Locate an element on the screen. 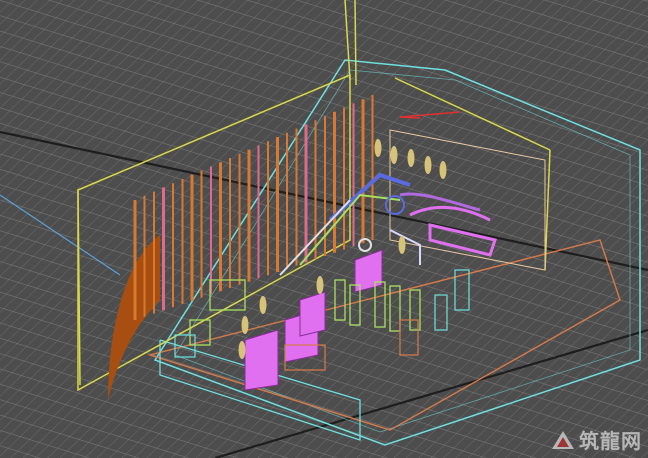  zhulong-logo-icon is located at coordinates (563, 439).